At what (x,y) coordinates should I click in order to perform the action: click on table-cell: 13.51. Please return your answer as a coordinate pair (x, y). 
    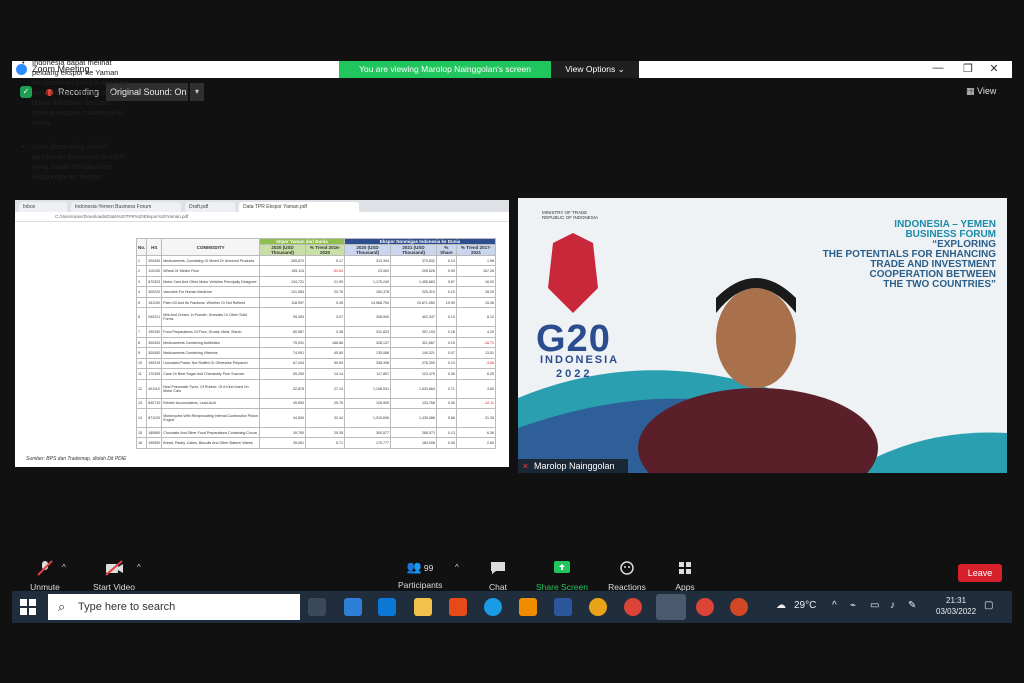
    Looking at the image, I should click on (476, 353).